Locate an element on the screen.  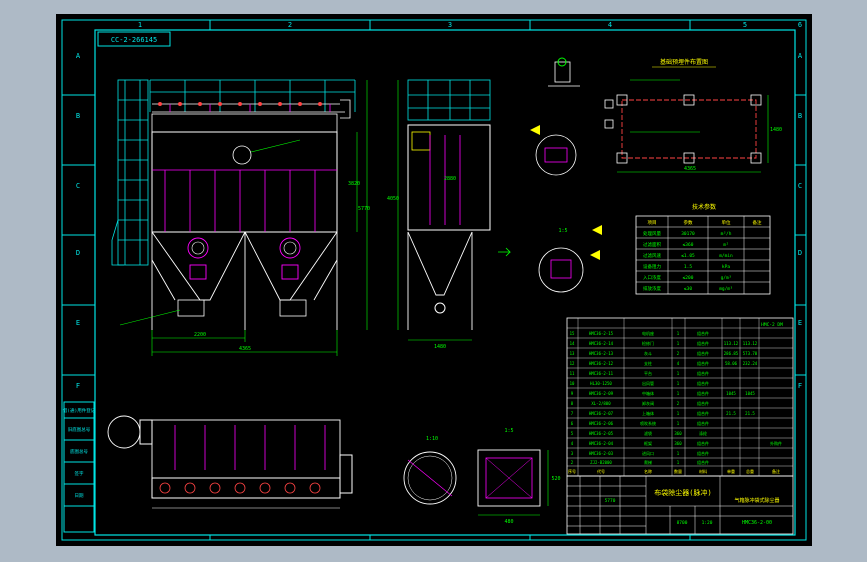
column-label: 4 is located at coordinates (610, 25).